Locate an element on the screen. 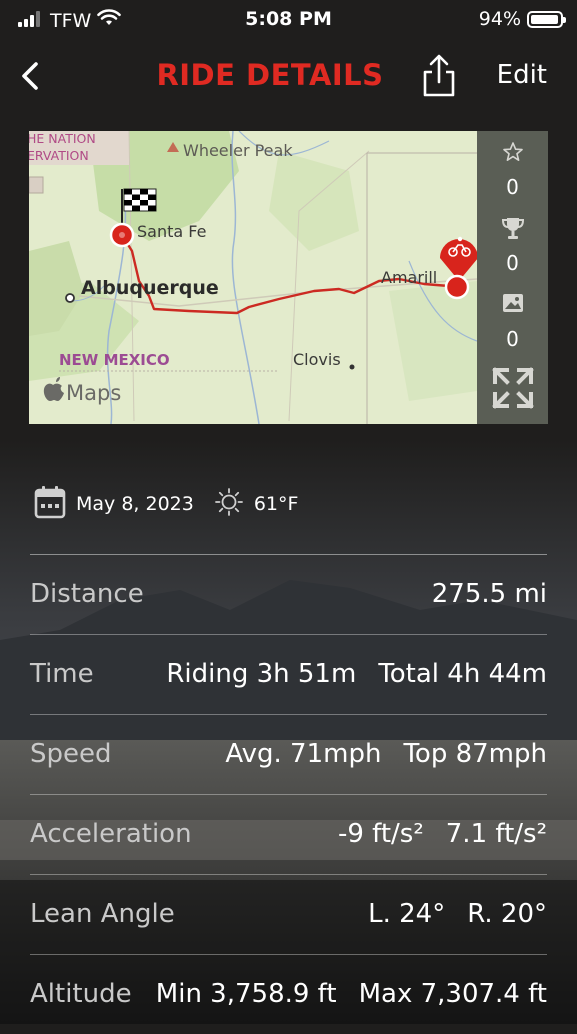 Image resolution: width=577 pixels, height=1034 pixels. star-icon is located at coordinates (512, 151).